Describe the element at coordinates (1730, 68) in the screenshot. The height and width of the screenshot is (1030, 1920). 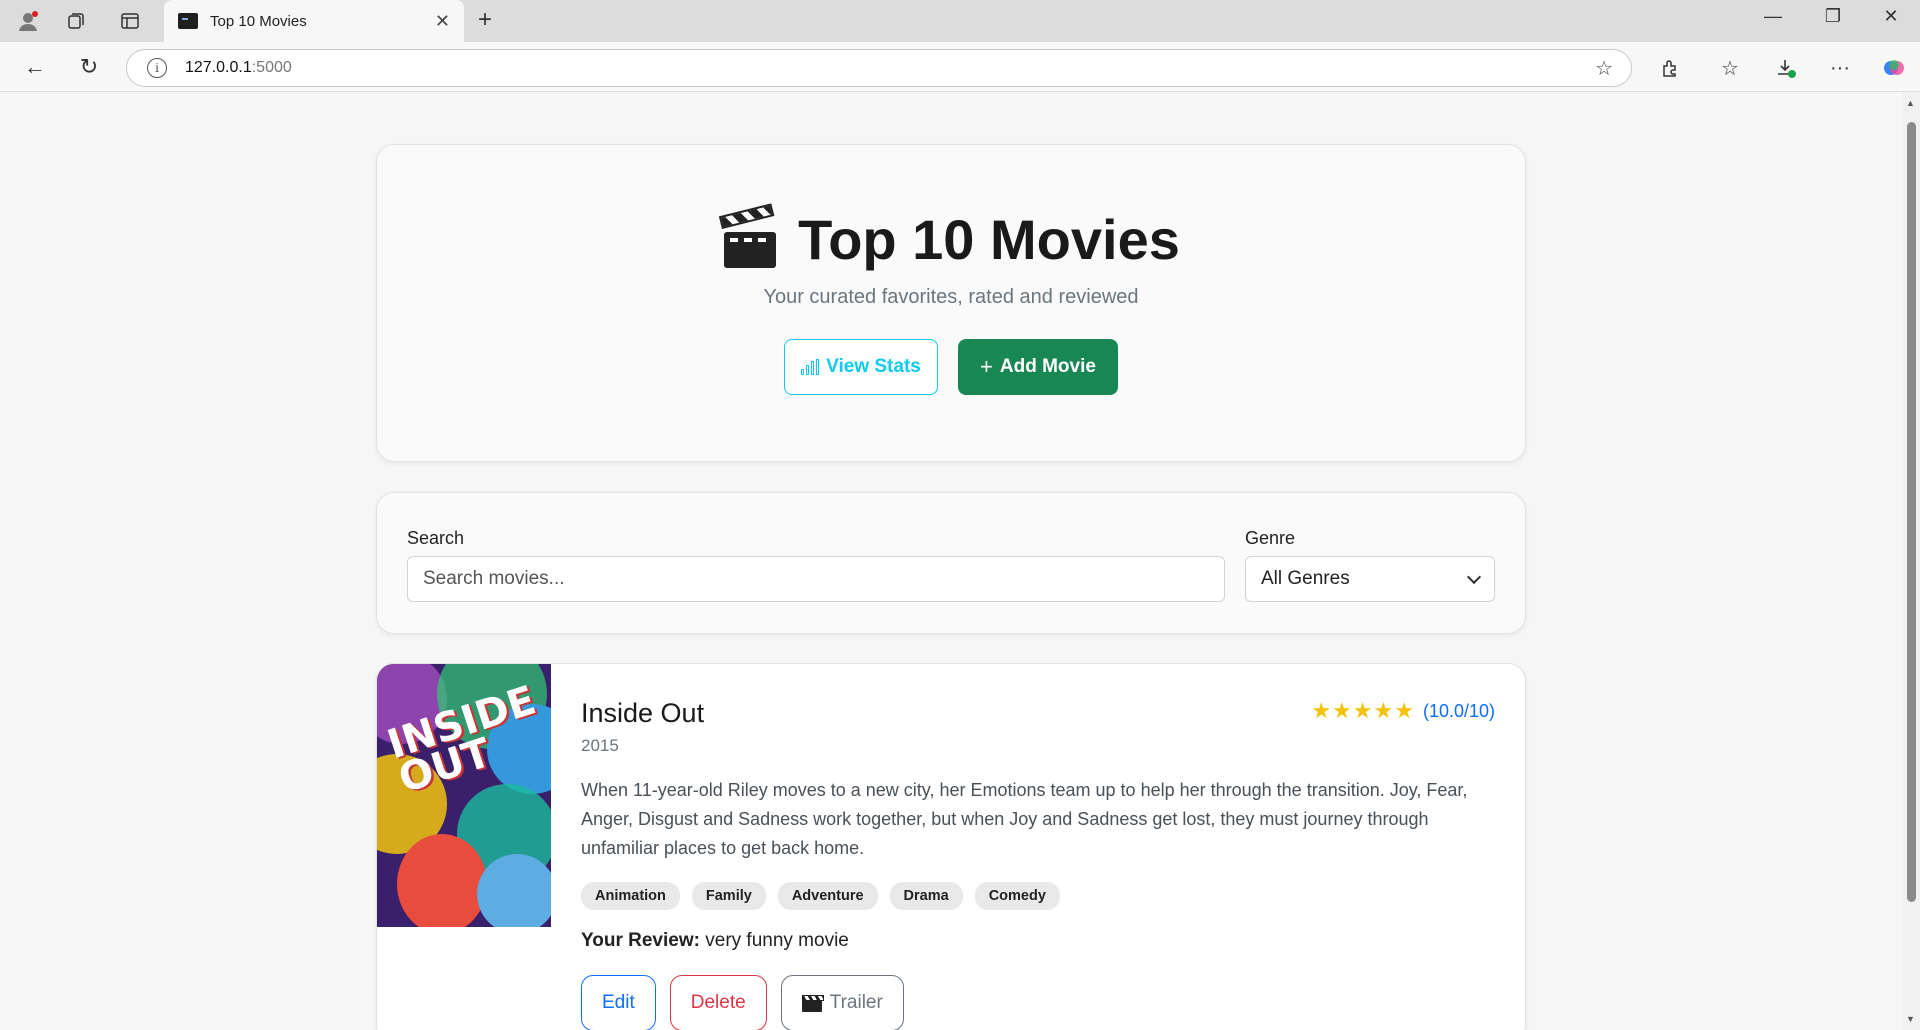
I see `favorites-icon: ☆` at that location.